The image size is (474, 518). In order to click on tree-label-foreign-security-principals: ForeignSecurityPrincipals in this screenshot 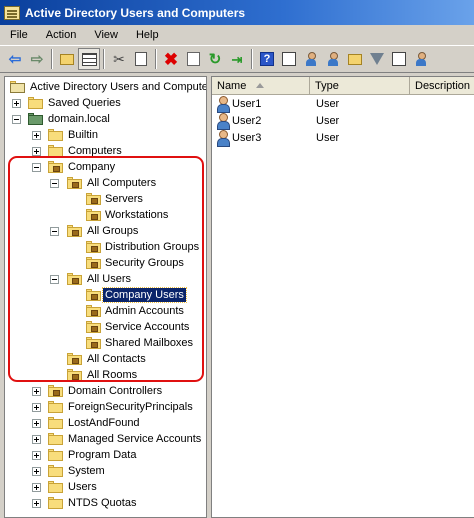, I will do `click(130, 407)`.